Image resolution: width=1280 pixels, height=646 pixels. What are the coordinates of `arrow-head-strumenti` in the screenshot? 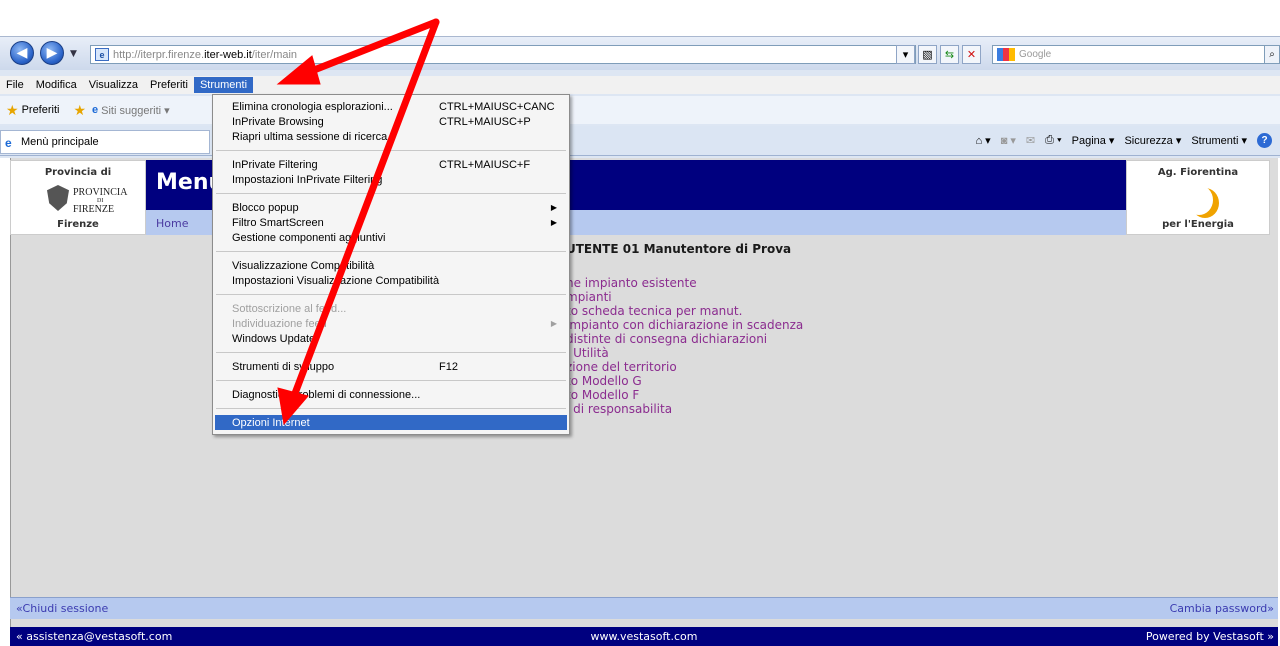 It's located at (298, 70).